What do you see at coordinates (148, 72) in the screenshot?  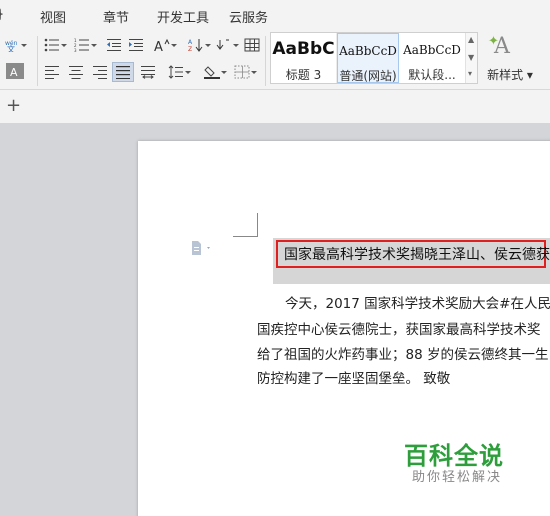 I see `distributed-align-icon` at bounding box center [148, 72].